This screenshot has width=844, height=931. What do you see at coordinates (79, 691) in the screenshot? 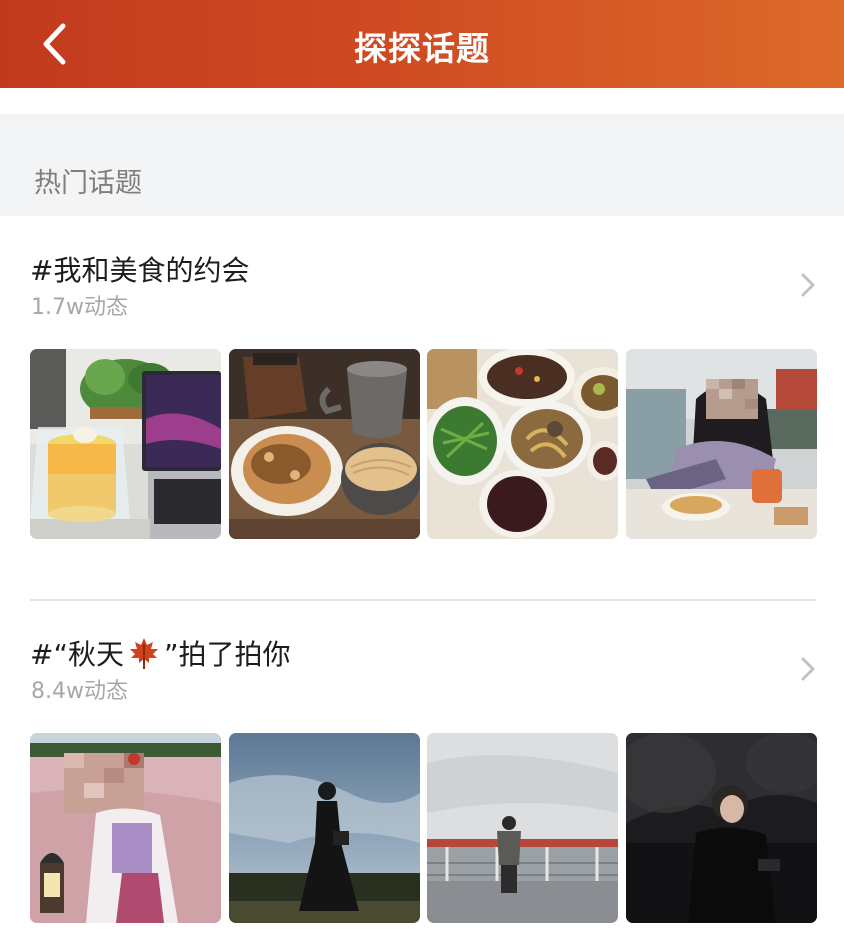
I see `topic-count: 8.4w动态` at bounding box center [79, 691].